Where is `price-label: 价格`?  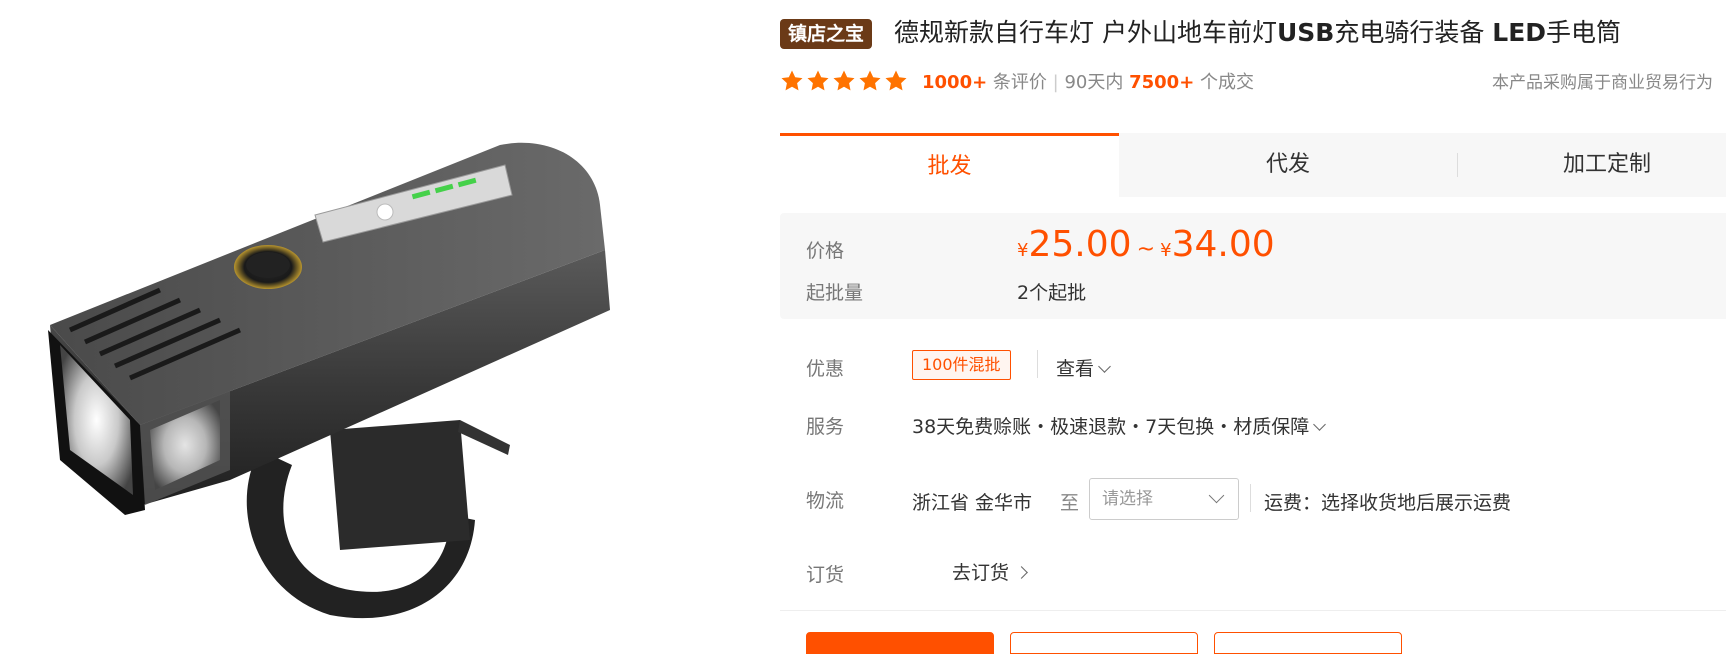 price-label: 价格 is located at coordinates (825, 251).